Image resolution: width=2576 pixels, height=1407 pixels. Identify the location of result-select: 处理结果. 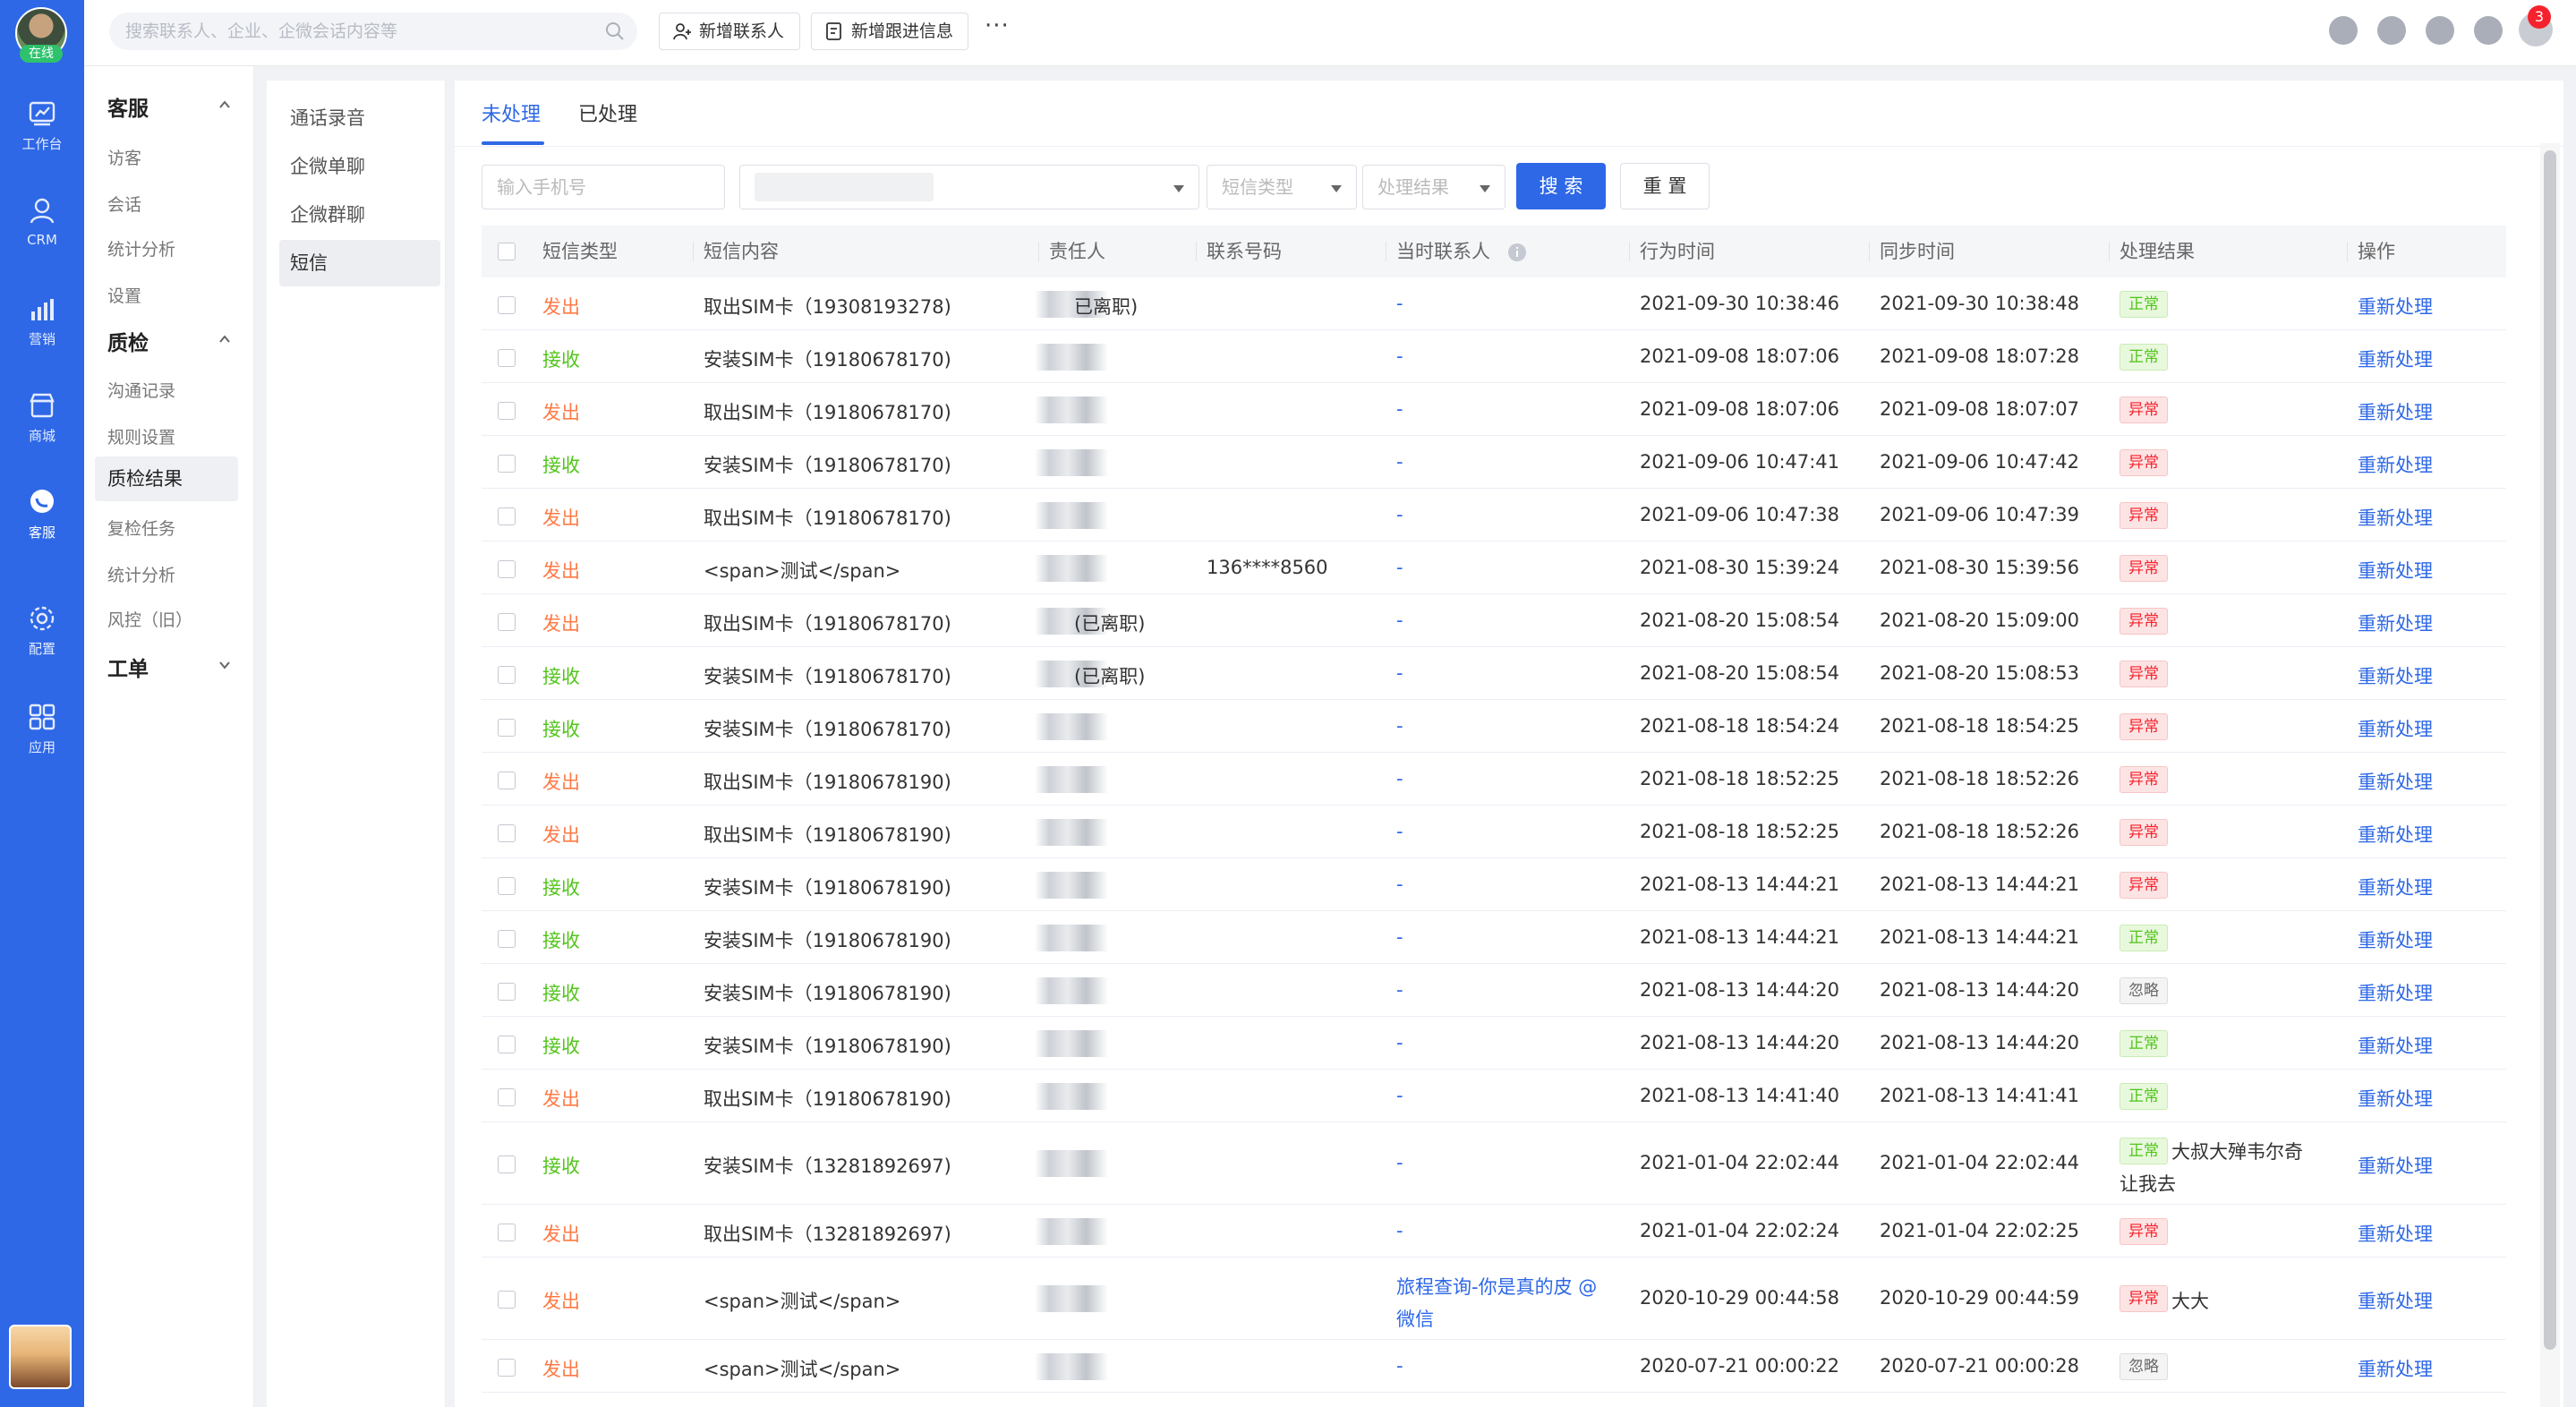
(1434, 187).